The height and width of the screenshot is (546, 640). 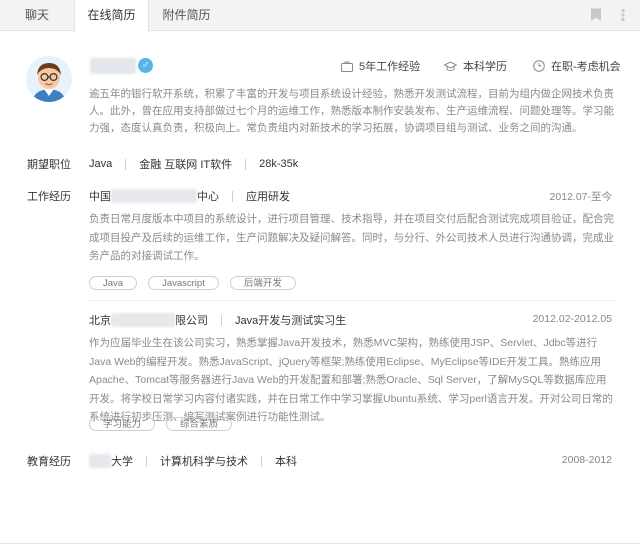 What do you see at coordinates (122, 462) in the screenshot?
I see `school-suffix: 大学` at bounding box center [122, 462].